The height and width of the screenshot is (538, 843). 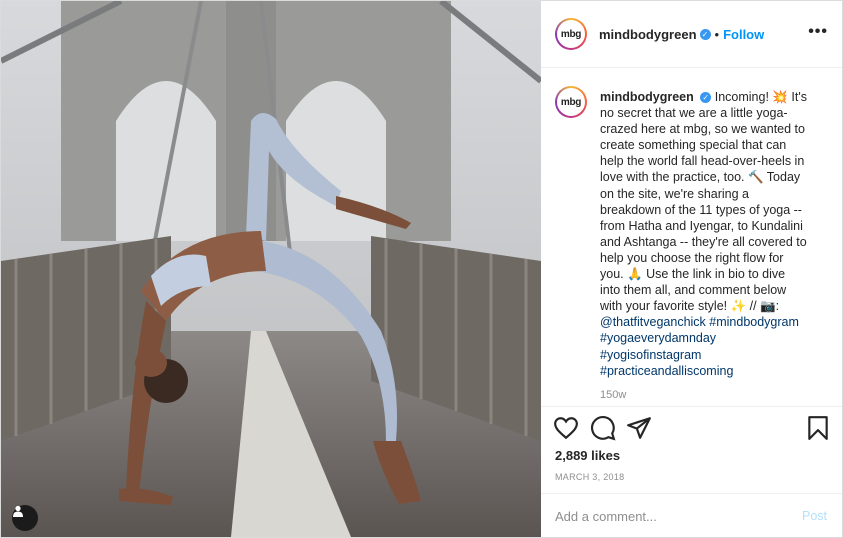 I want to click on post-date: MARCH 3, 2018, so click(x=589, y=477).